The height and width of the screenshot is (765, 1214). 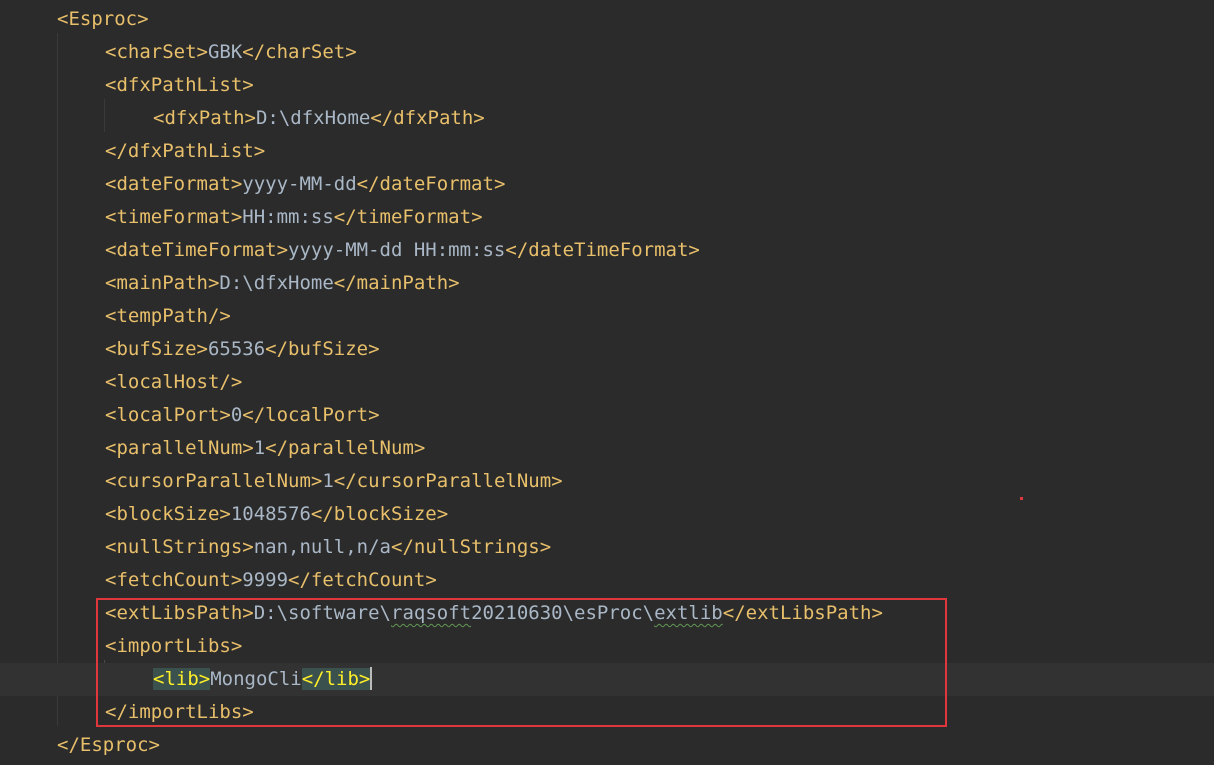 What do you see at coordinates (607, 481) in the screenshot?
I see `code-line: <cursorParallelNum>1</cursorParallelNum>` at bounding box center [607, 481].